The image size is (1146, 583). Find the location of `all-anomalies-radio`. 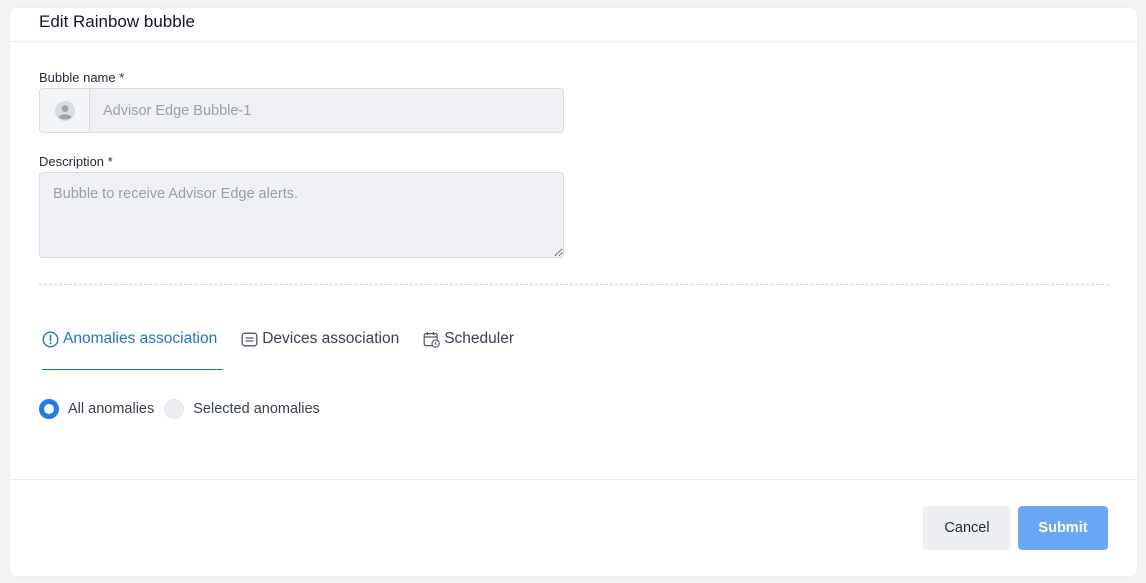

all-anomalies-radio is located at coordinates (49, 409).